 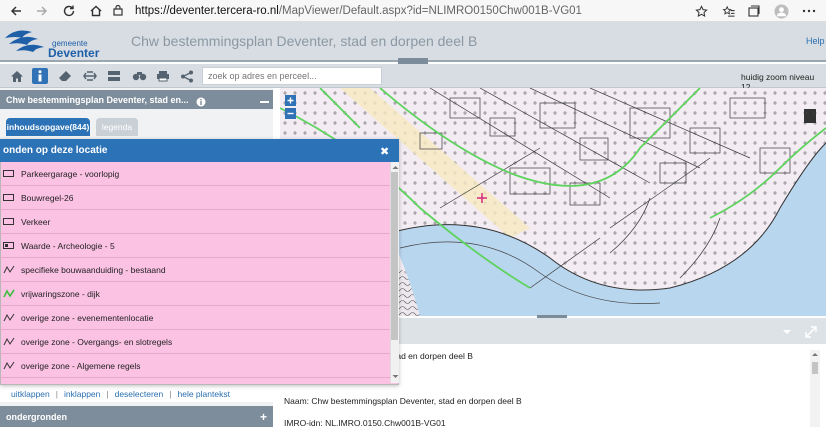 I want to click on ondergronden-label: ondergronden, so click(x=36, y=417).